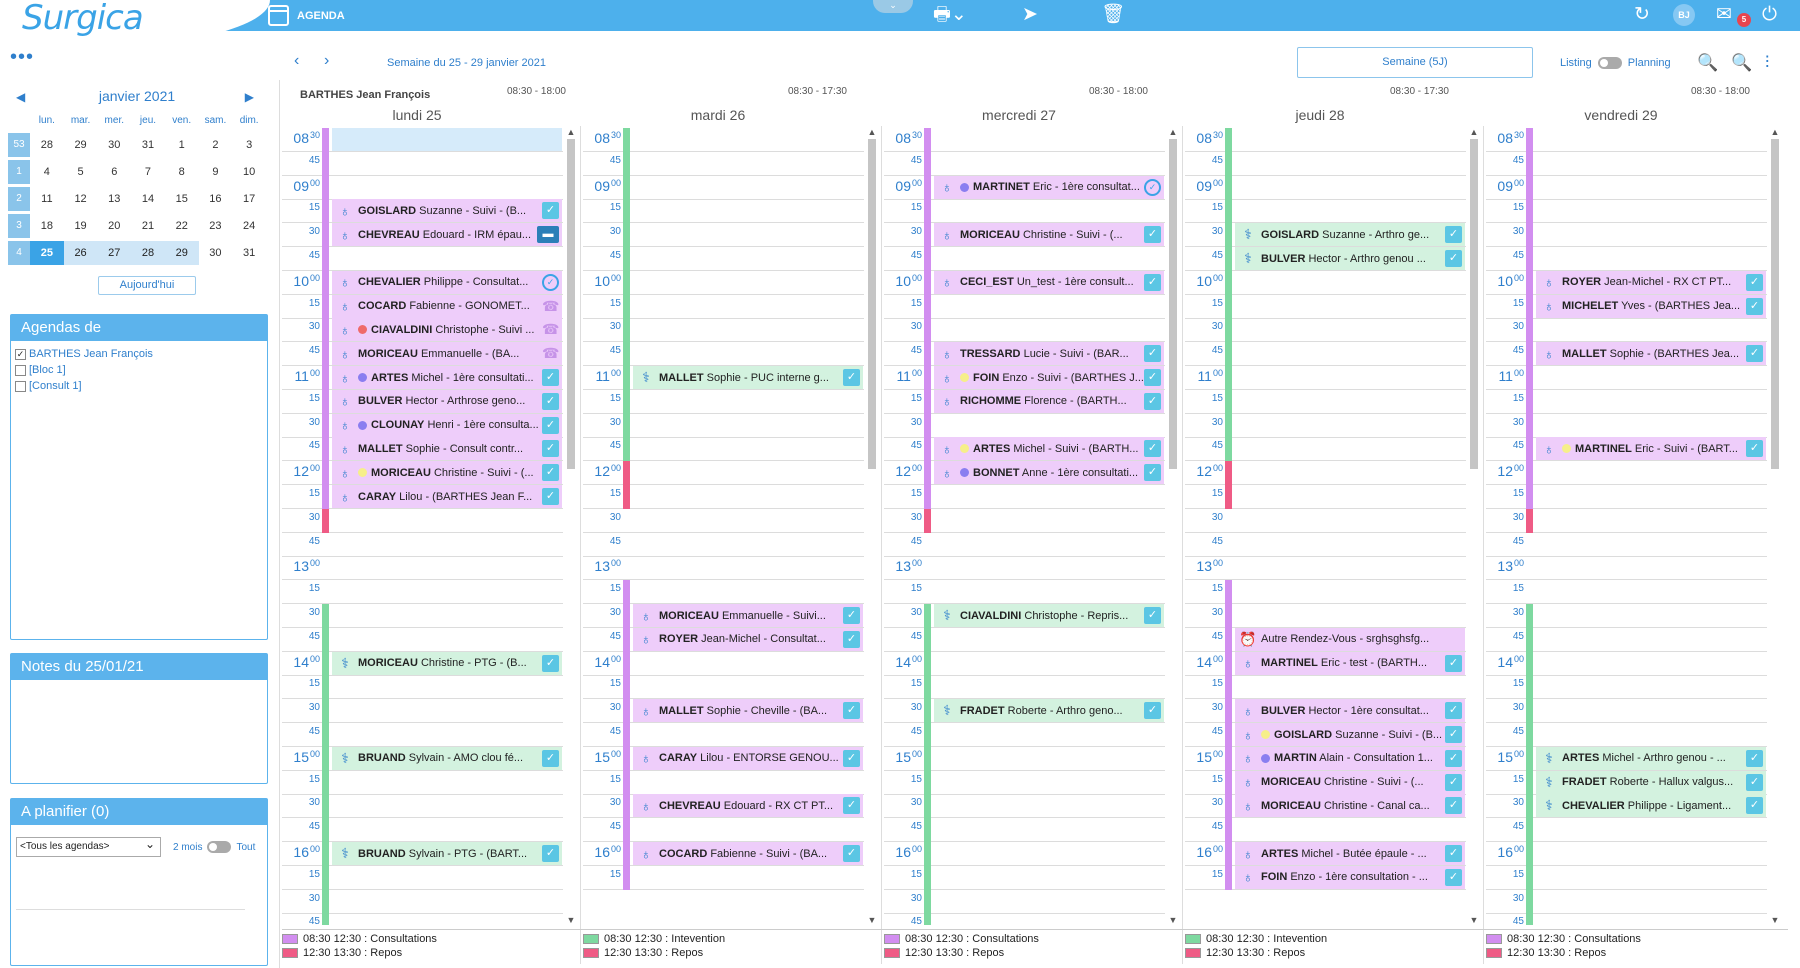 This screenshot has height=968, width=1800. Describe the element at coordinates (88, 846) in the screenshot. I see `agenda-filter-select: <Tous les agendas>` at that location.